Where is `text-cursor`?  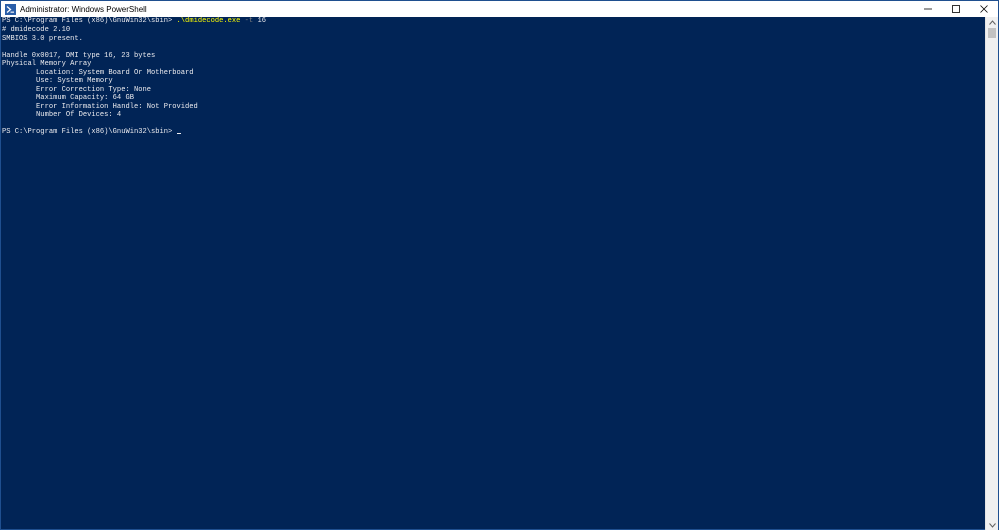
text-cursor is located at coordinates (178, 133).